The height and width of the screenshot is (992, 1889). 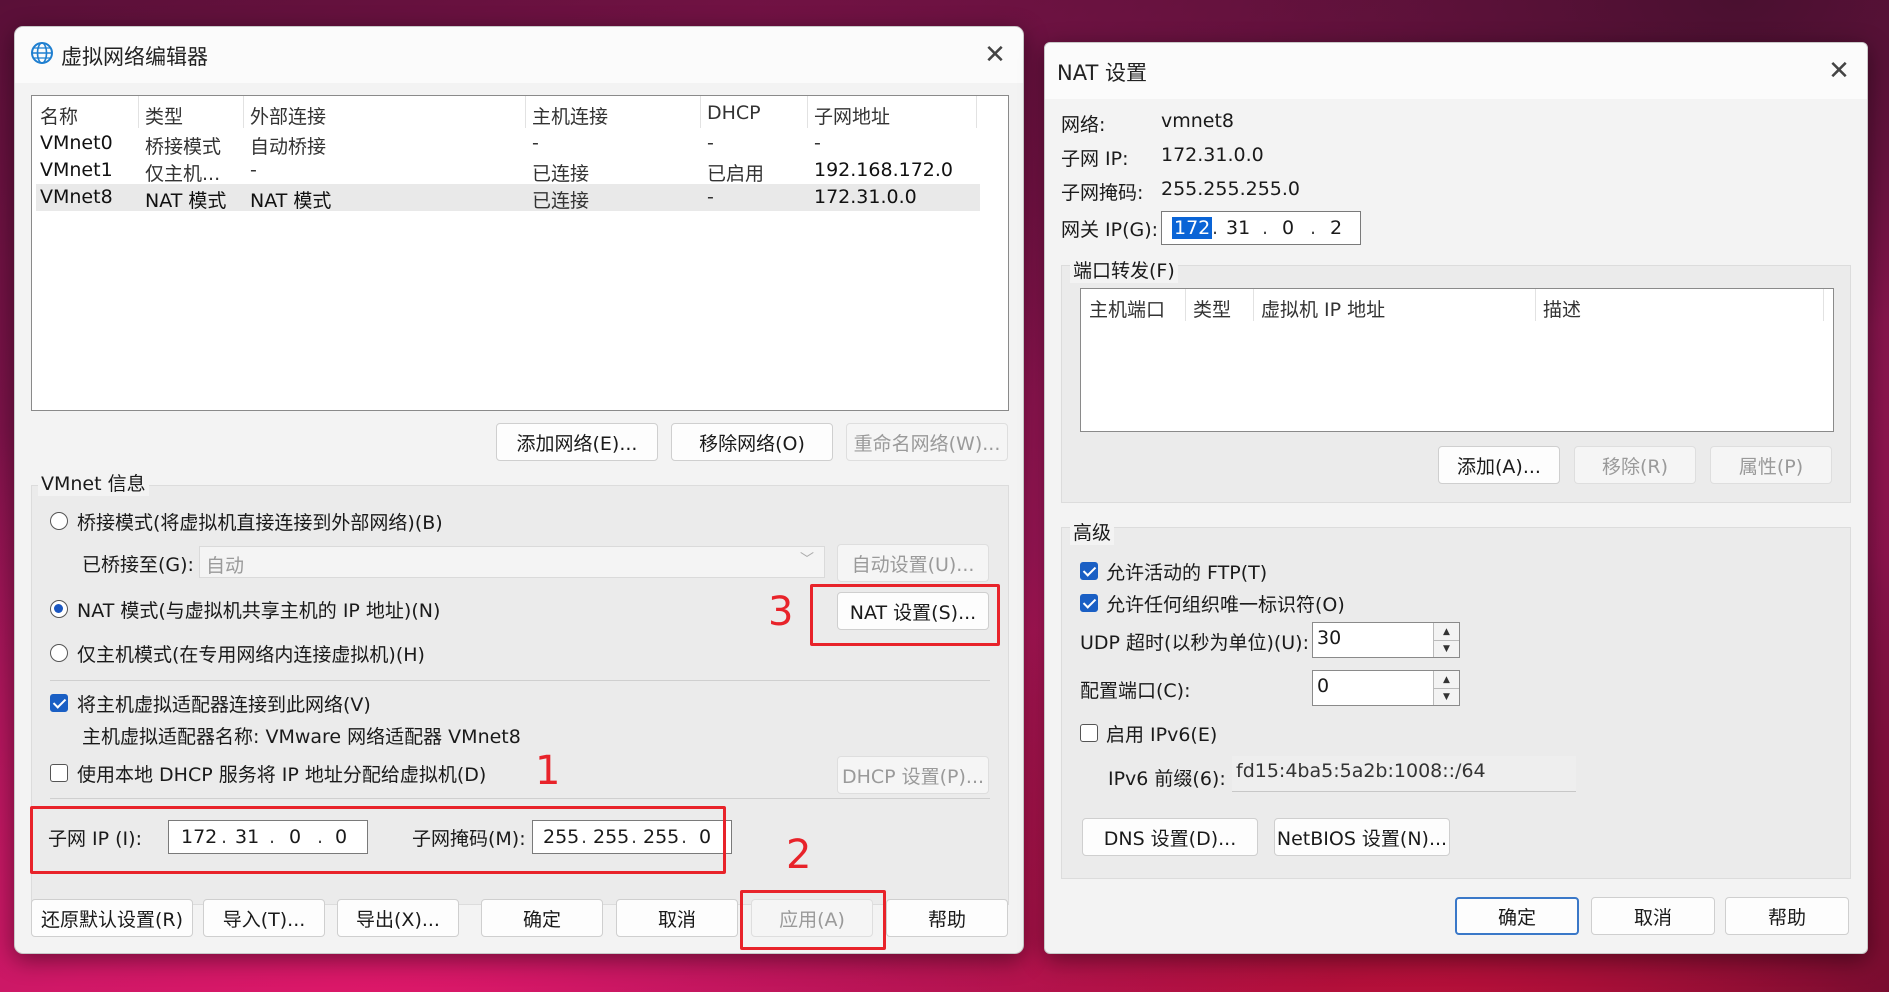 I want to click on ipv6-prefix-input: fd15:4ba5:5a2b:1008::/64, so click(x=1404, y=774).